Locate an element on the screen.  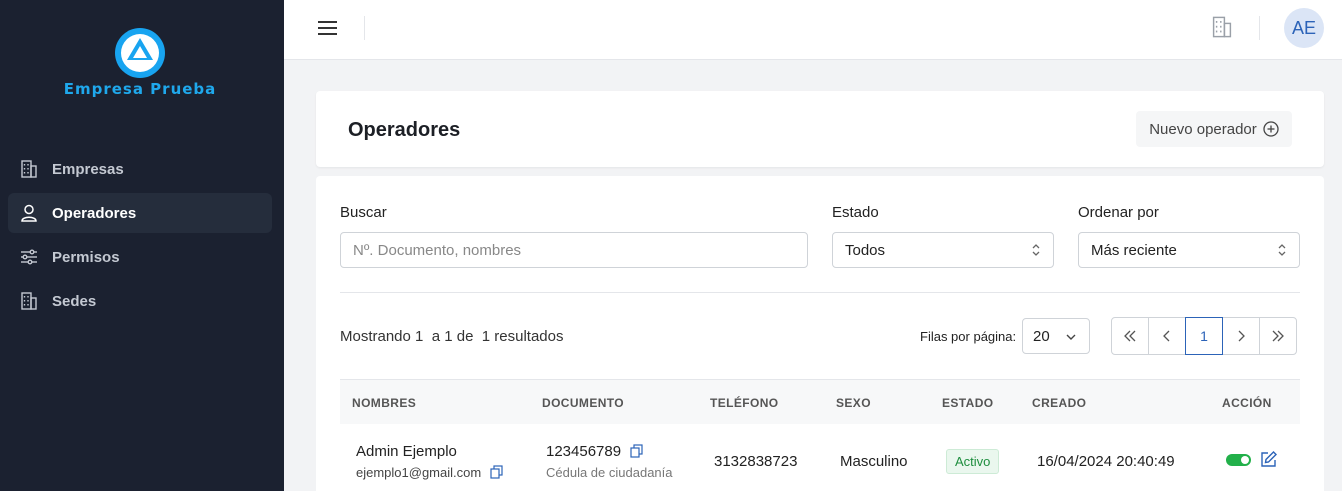
column-header: TELÉFONO is located at coordinates (744, 403).